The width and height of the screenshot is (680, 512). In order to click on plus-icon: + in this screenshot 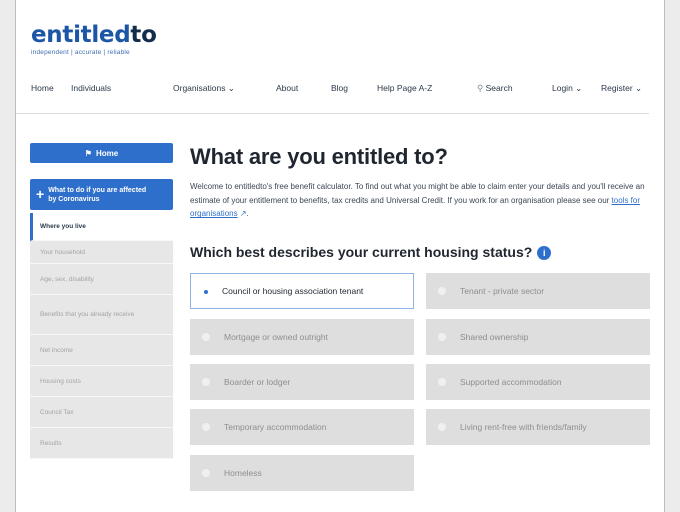, I will do `click(40, 194)`.